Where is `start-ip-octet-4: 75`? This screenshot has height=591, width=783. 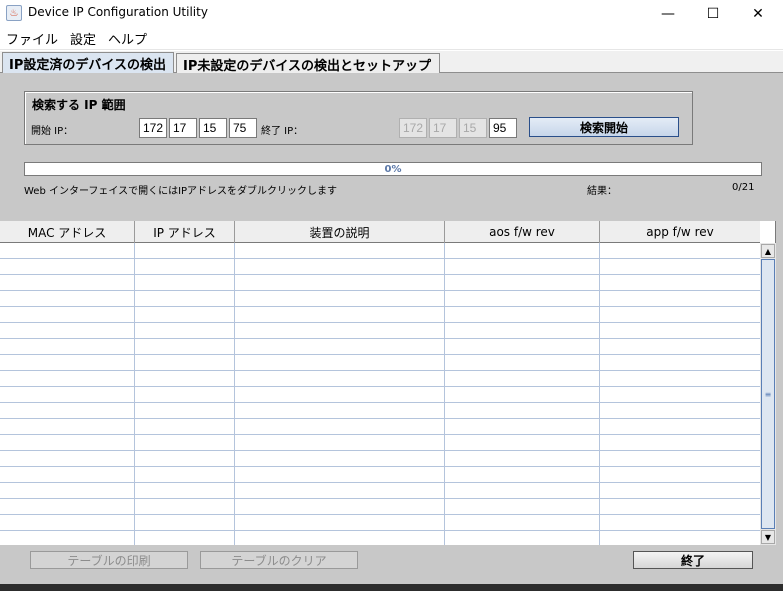
start-ip-octet-4: 75 is located at coordinates (243, 128).